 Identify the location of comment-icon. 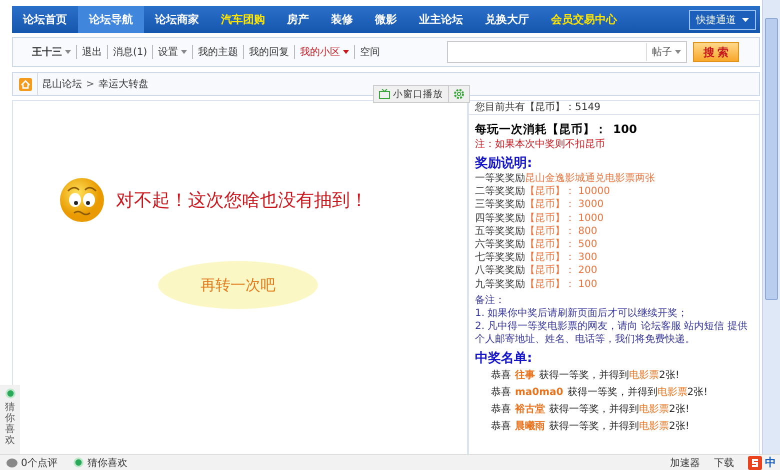
(12, 462).